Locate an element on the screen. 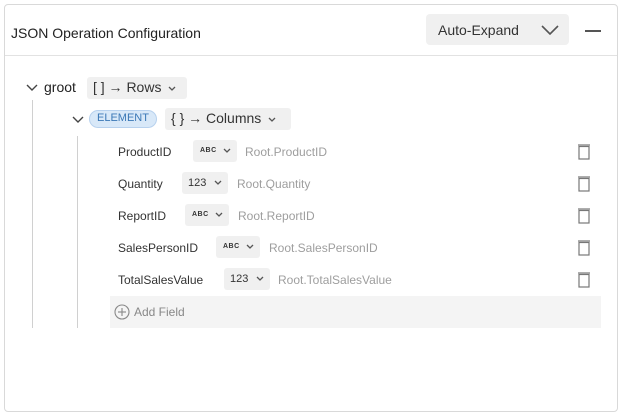  field-name: TotalSalesValue is located at coordinates (161, 280).